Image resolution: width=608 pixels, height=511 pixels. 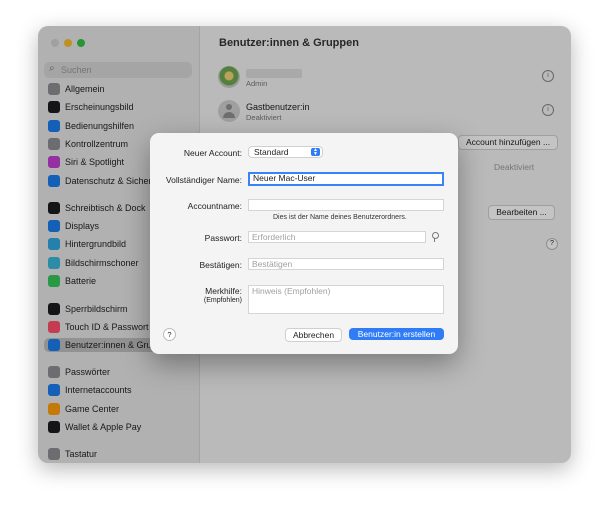 I want to click on create-user-button: Benutzer:in erstellen, so click(x=396, y=334).